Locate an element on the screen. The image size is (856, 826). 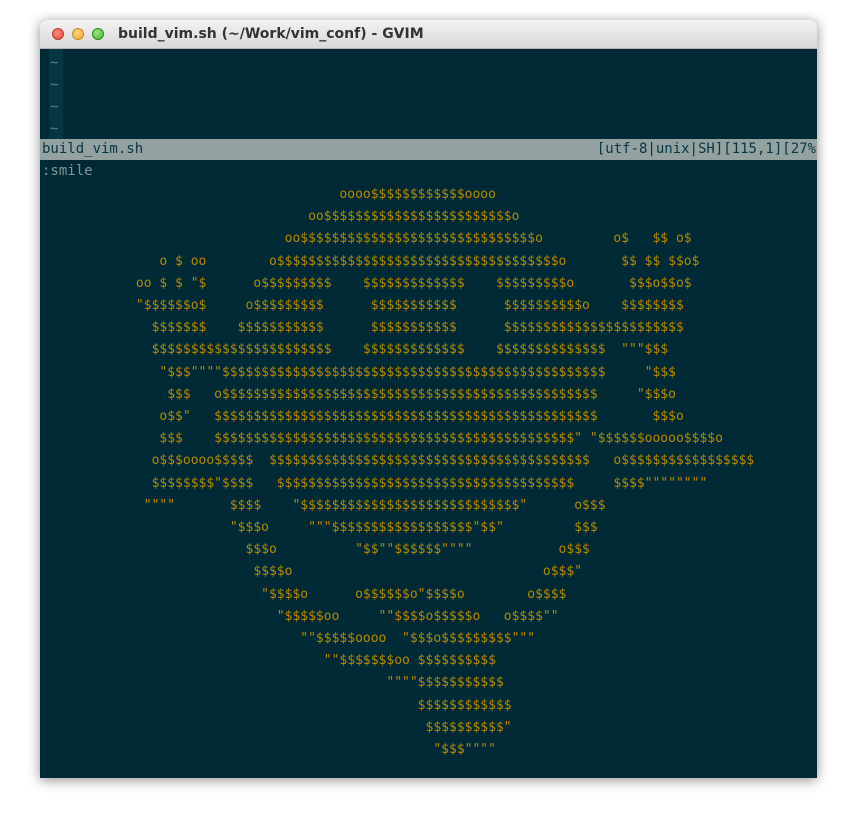
status-fileinfo: [utf-8|unix|SH][115,1][27% is located at coordinates (706, 149).